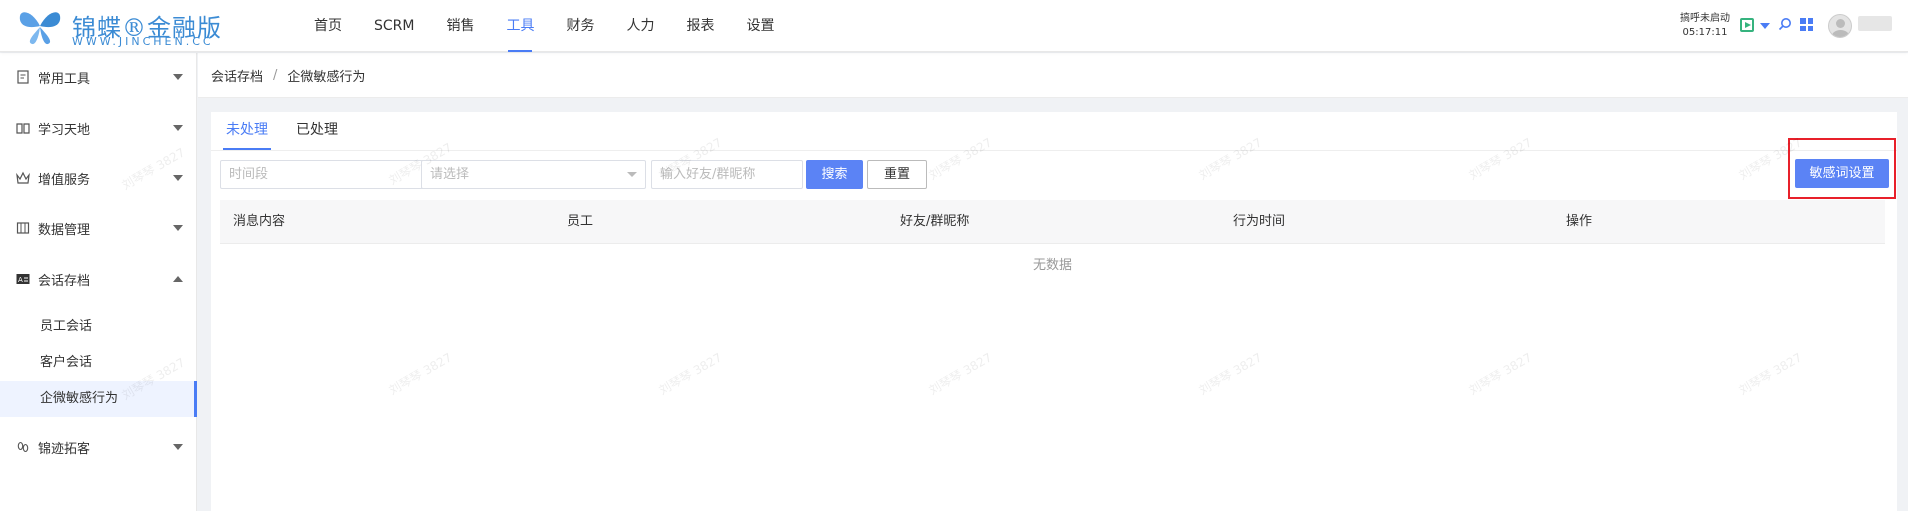  What do you see at coordinates (1705, 26) in the screenshot?
I see `call-status: 搞呼未启动 05:17:11` at bounding box center [1705, 26].